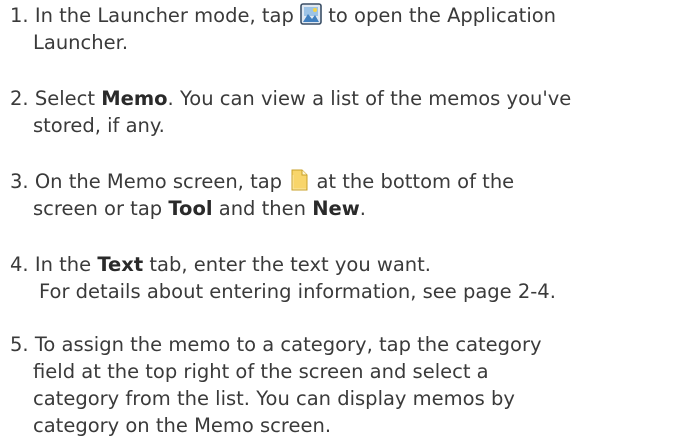  I want to click on step-1-line-2: Launcher., so click(81, 42).